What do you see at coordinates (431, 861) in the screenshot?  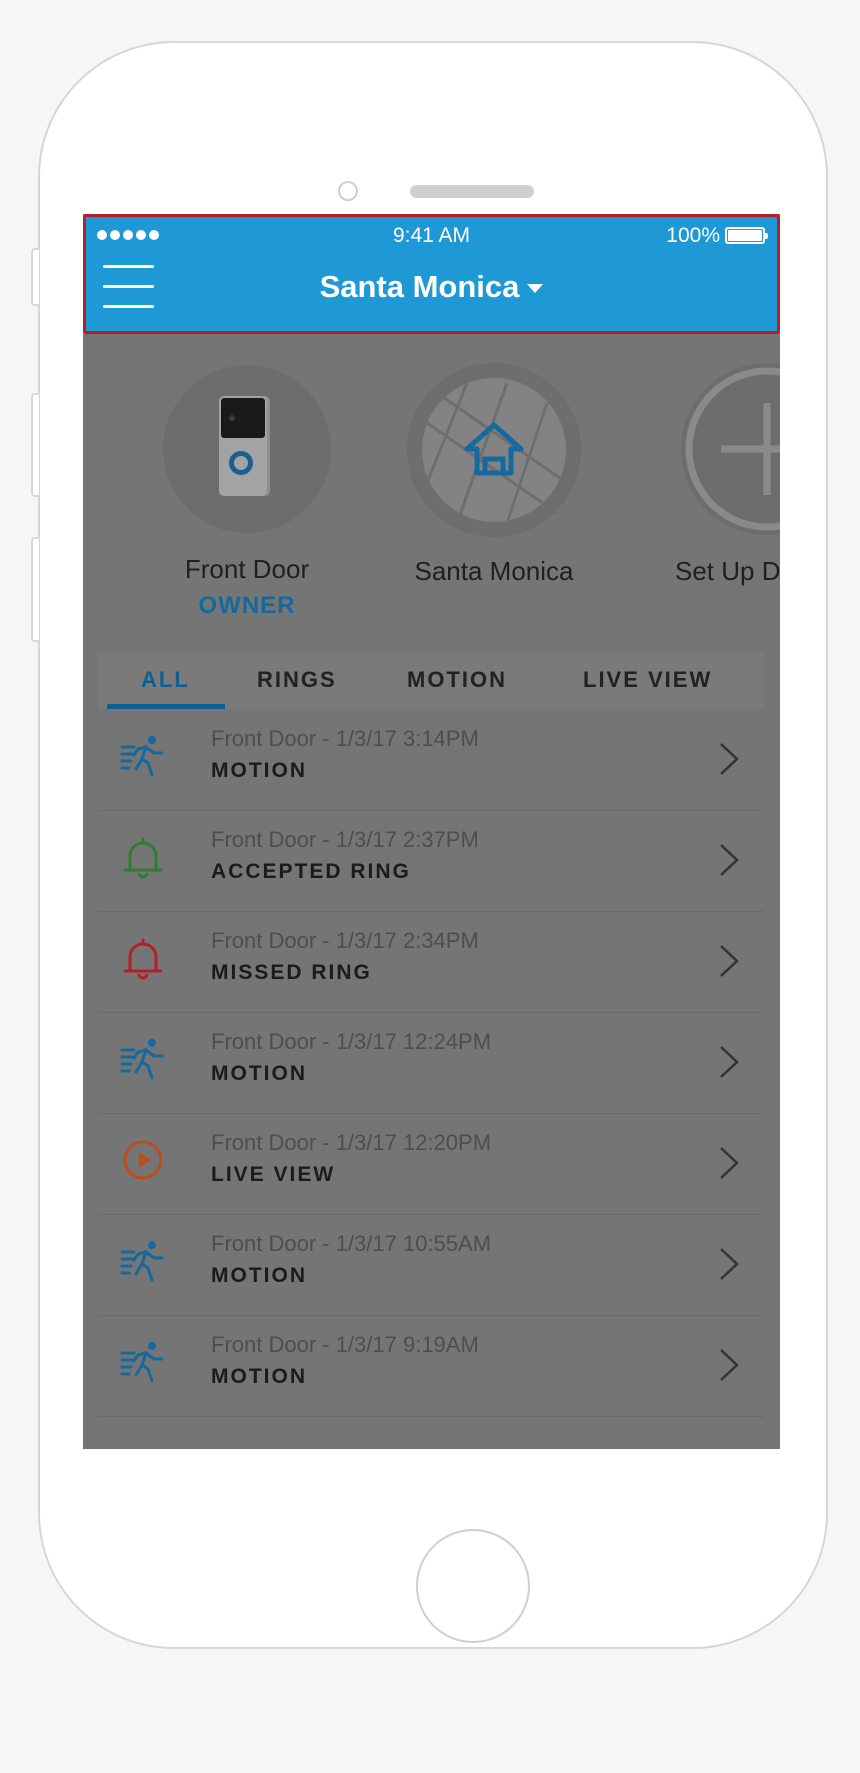 I see `event-row: Front Door - 1/3/17 2:37PM ACCEPTED RING` at bounding box center [431, 861].